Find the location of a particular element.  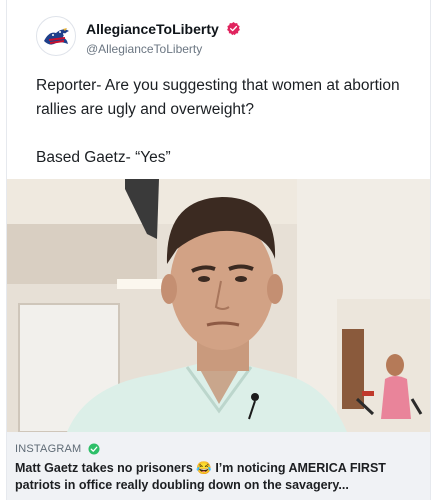

eagle-flag-logo-icon is located at coordinates (56, 36).